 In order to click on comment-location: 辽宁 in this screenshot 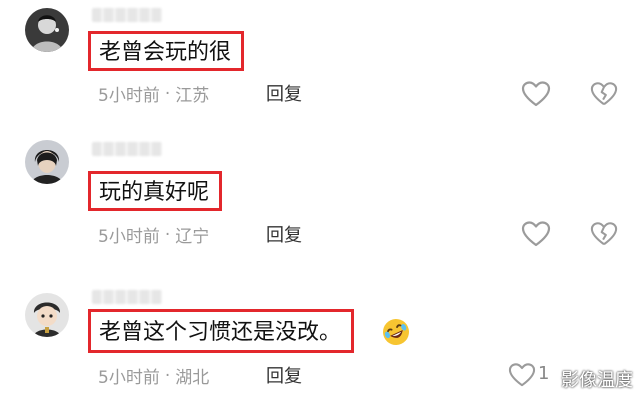, I will do `click(192, 237)`.